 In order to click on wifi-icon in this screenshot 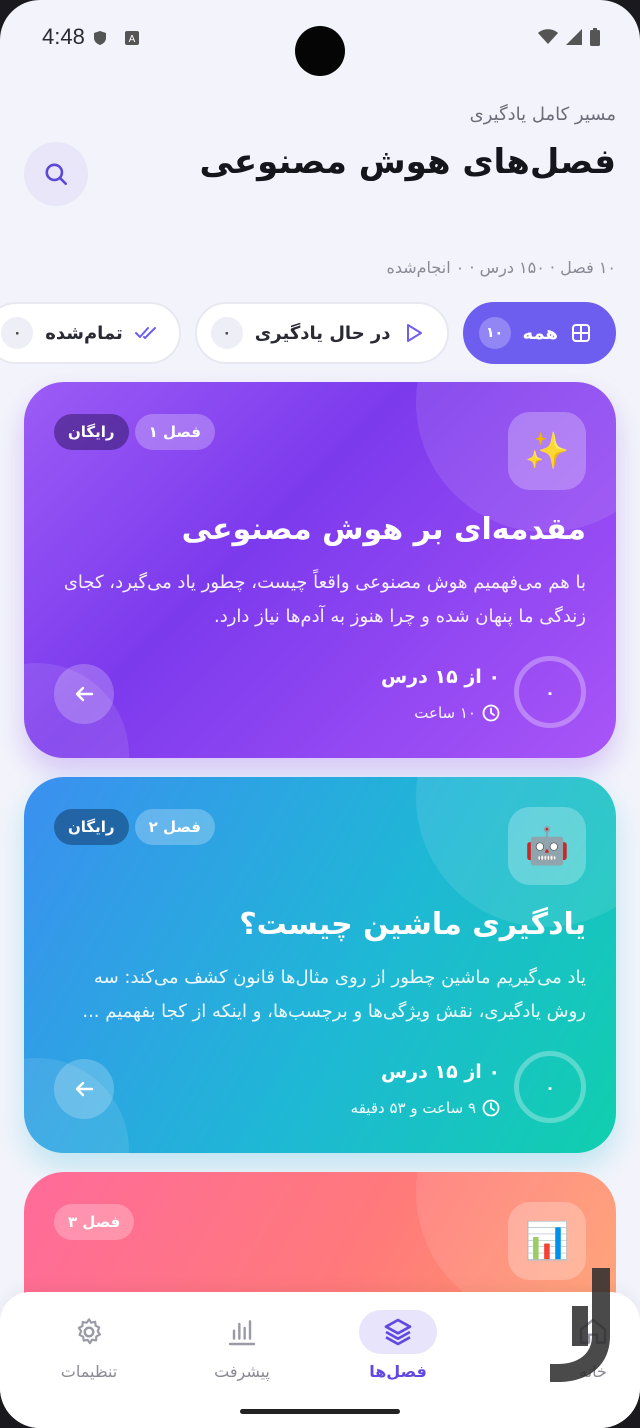, I will do `click(548, 36)`.